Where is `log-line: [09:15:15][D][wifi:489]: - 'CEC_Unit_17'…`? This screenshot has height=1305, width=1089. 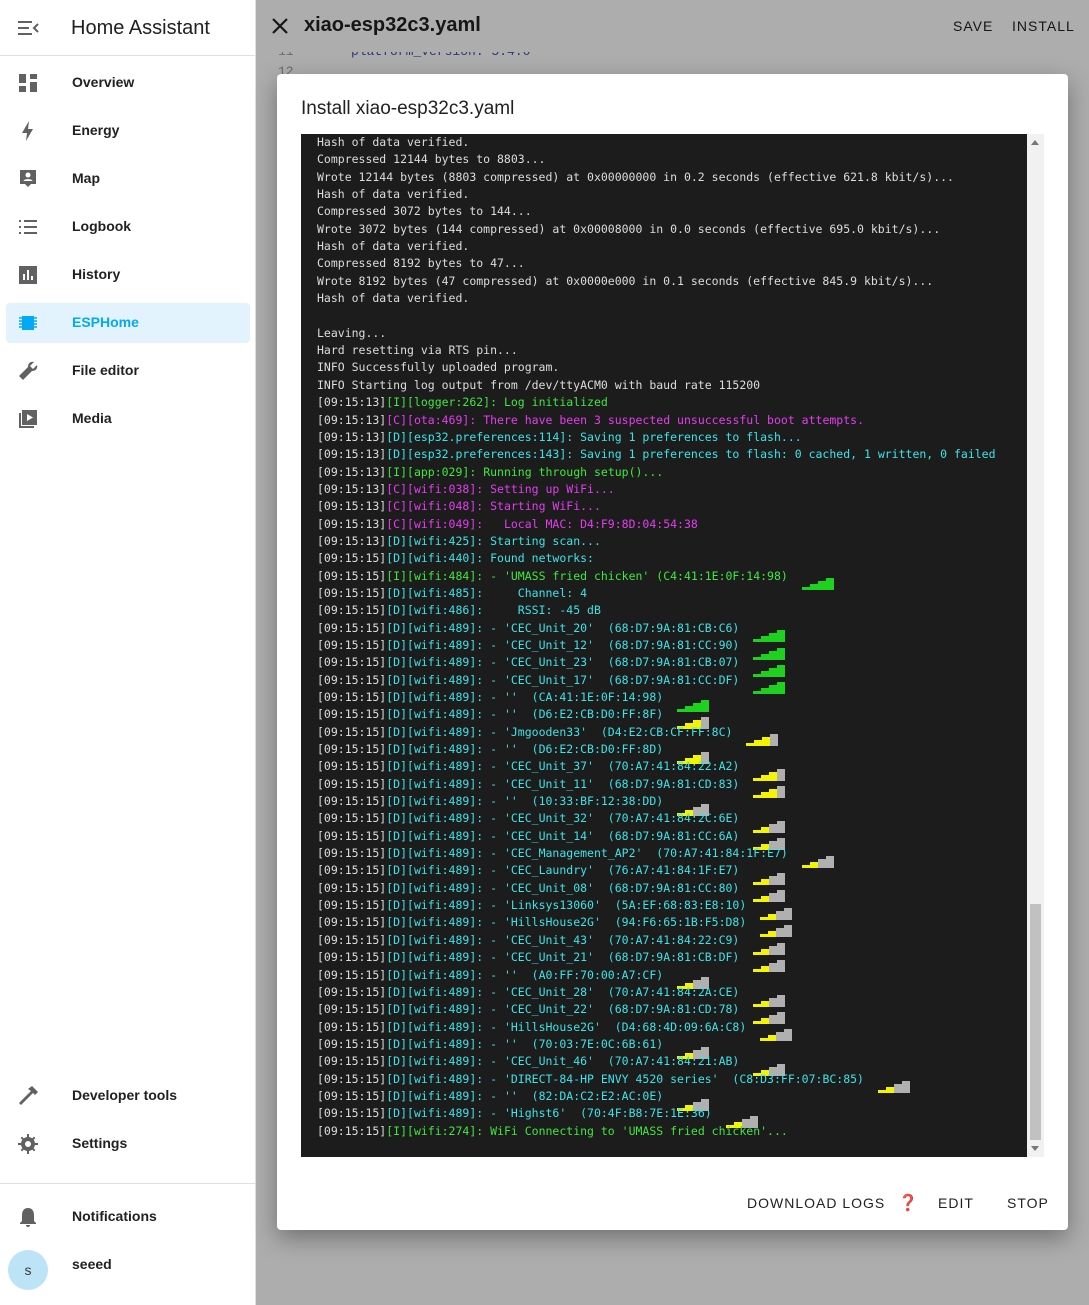 log-line: [09:15:15][D][wifi:489]: - 'CEC_Unit_17'… is located at coordinates (670, 683).